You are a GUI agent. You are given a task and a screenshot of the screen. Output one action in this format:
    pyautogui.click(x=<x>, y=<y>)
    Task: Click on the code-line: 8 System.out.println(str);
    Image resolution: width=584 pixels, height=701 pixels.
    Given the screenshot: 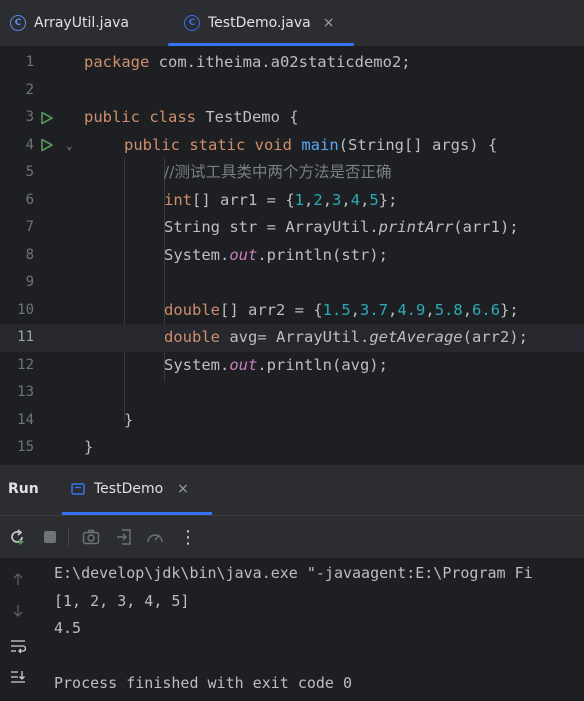 What is the action you would take?
    pyautogui.click(x=292, y=256)
    